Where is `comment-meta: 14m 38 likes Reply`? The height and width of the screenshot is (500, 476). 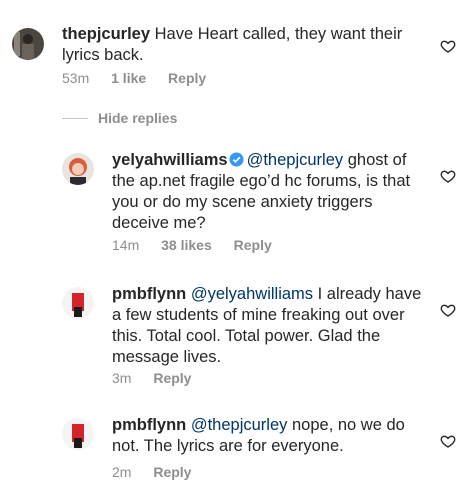
comment-meta: 14m 38 likes Reply is located at coordinates (201, 245).